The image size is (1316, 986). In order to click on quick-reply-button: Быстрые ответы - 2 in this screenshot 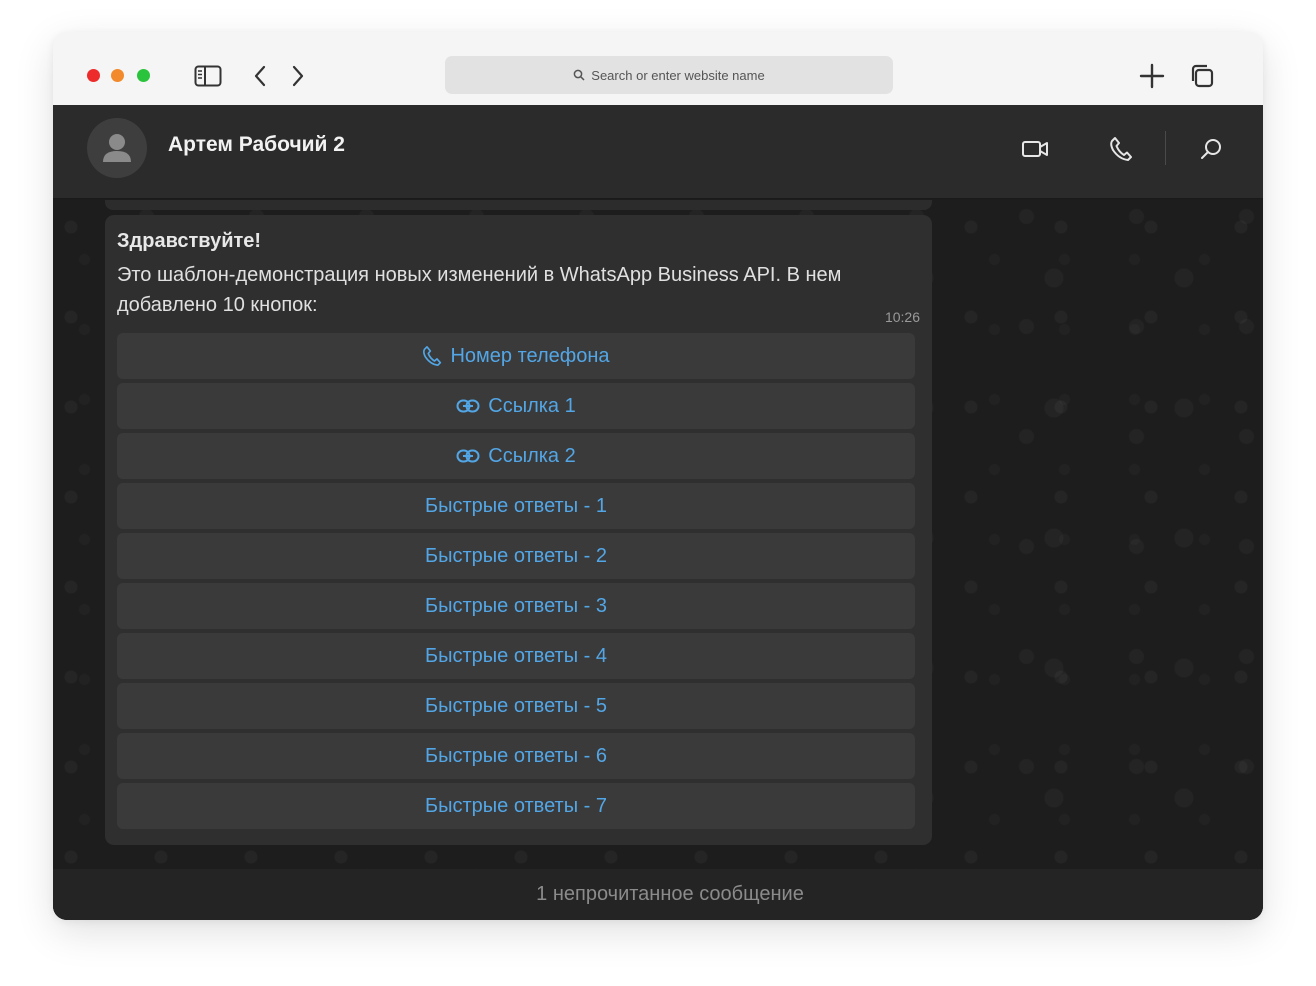, I will do `click(516, 556)`.